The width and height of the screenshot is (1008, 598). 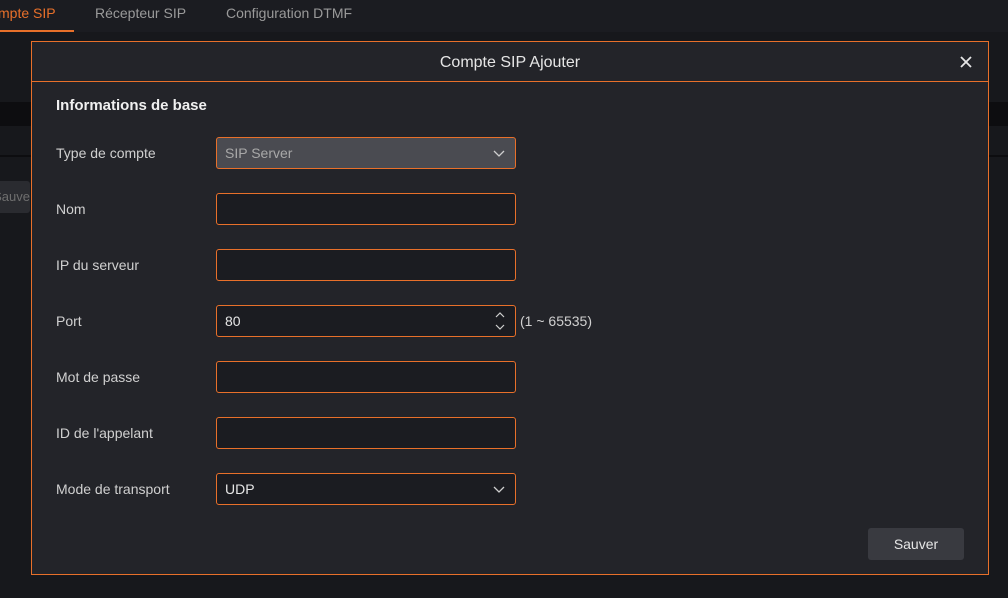 What do you see at coordinates (366, 377) in the screenshot?
I see `password-input` at bounding box center [366, 377].